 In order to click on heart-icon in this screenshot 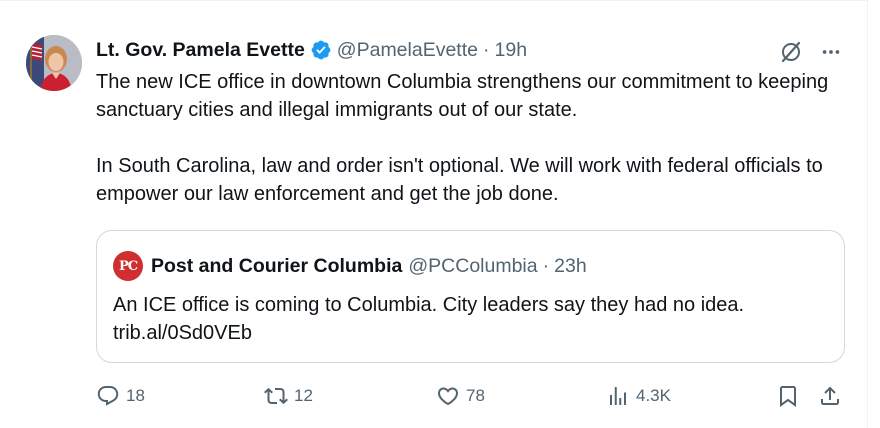, I will do `click(448, 396)`.